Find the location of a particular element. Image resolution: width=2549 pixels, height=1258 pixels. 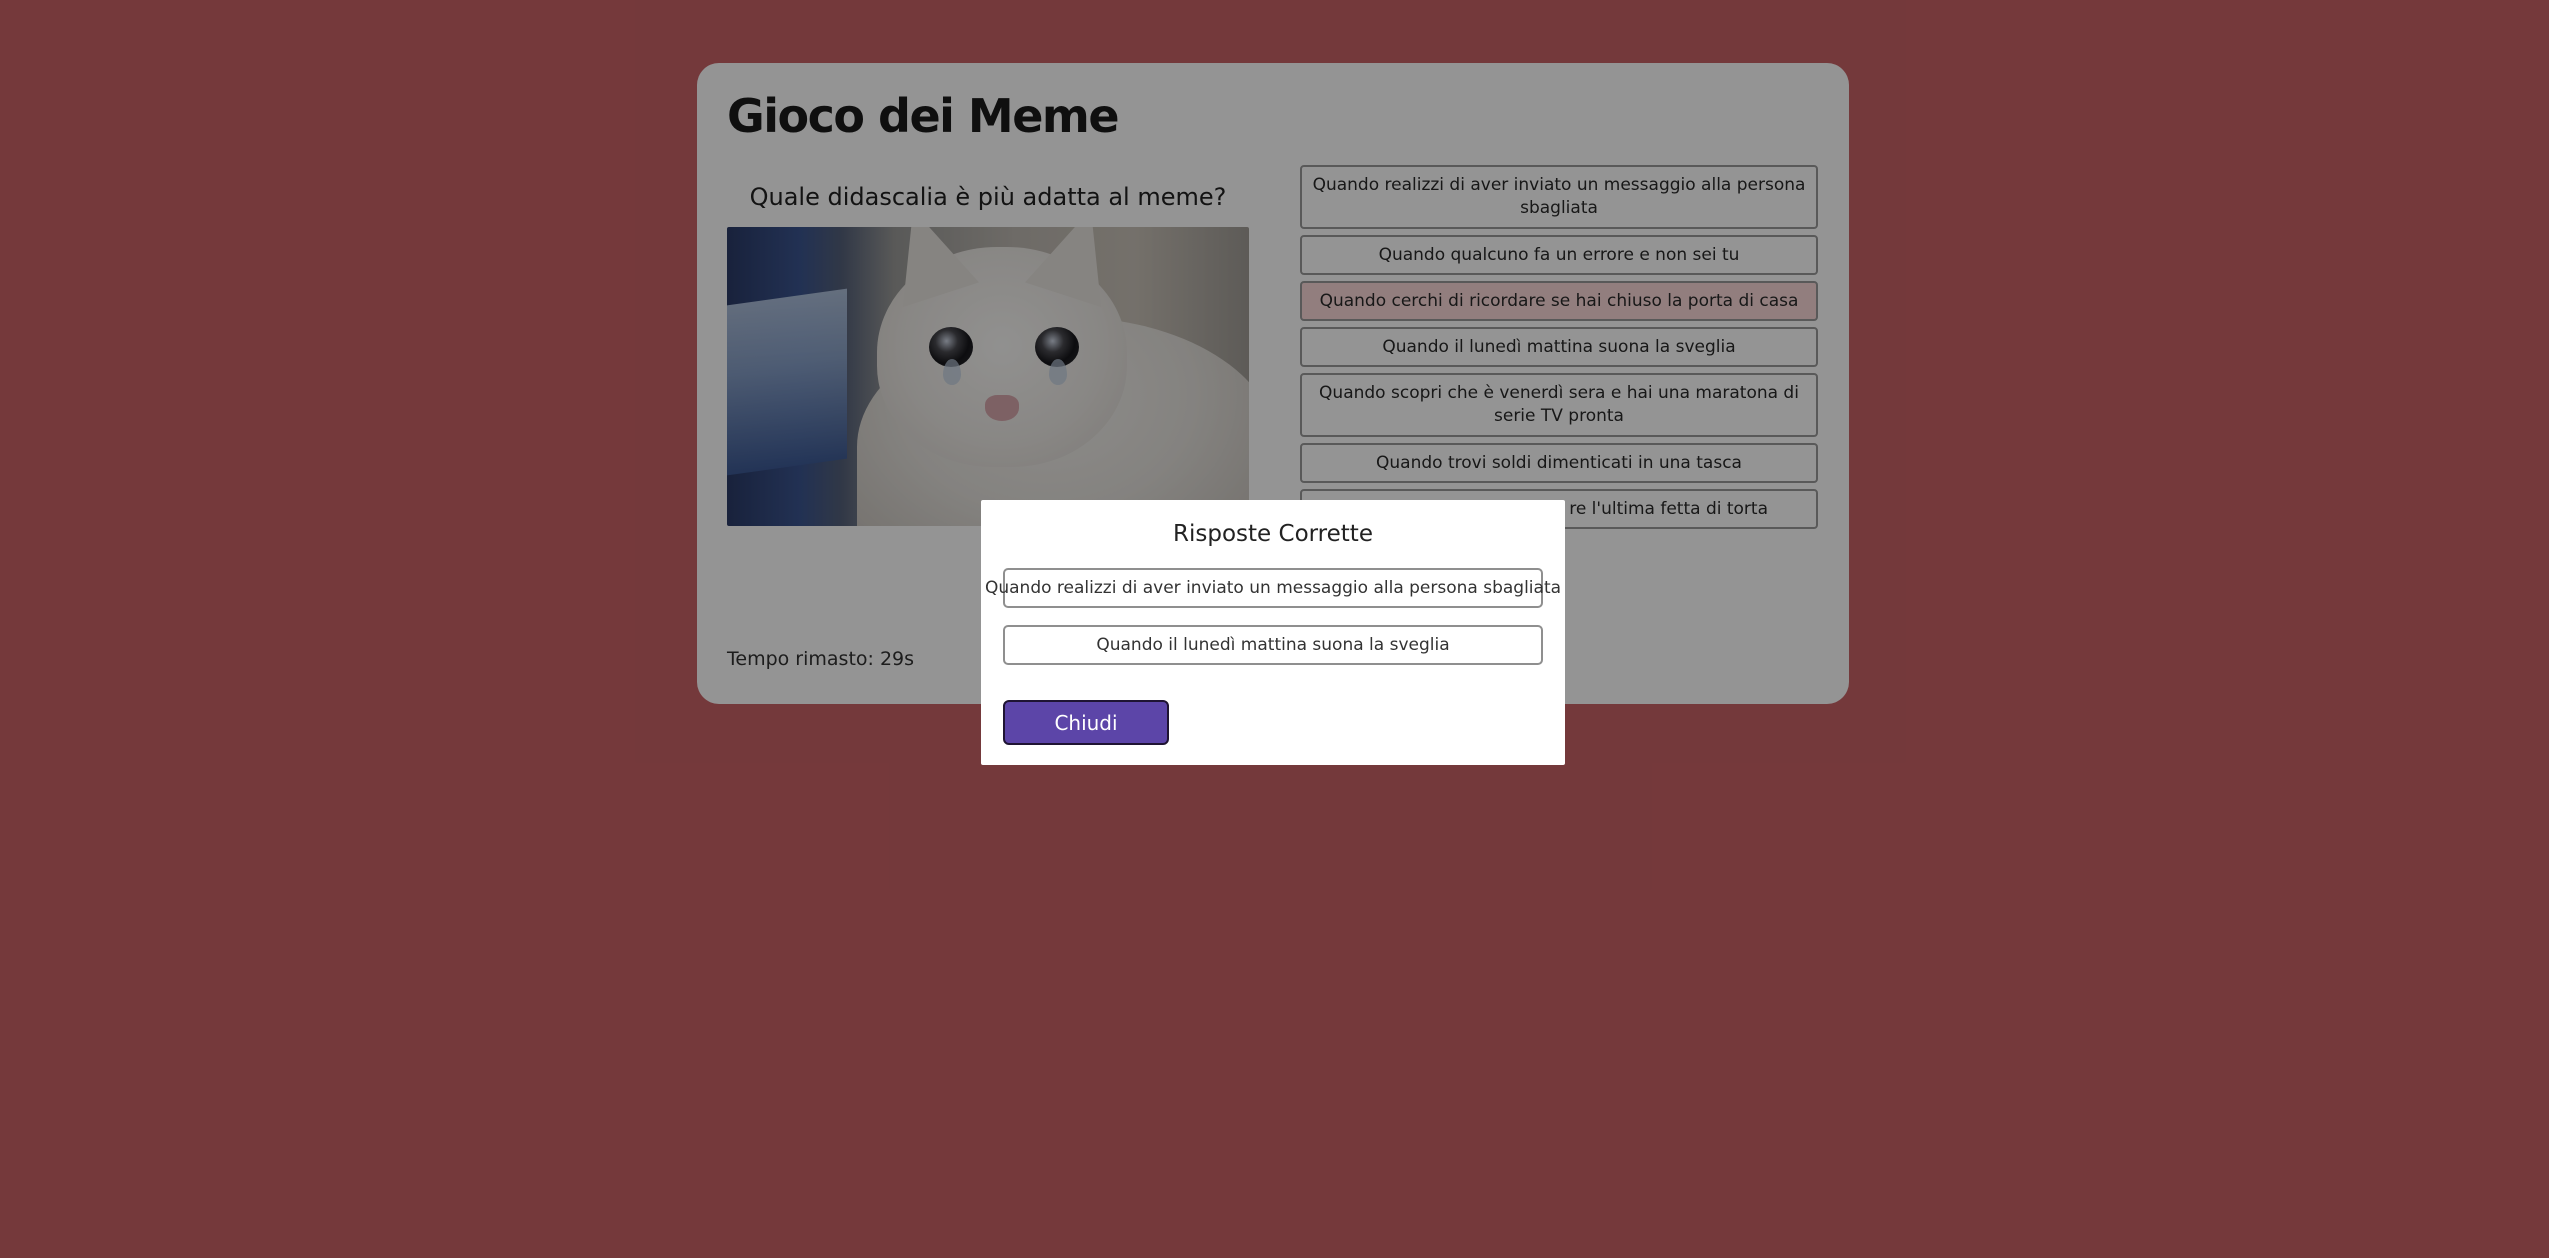

close-button: Chiudi is located at coordinates (1086, 722).